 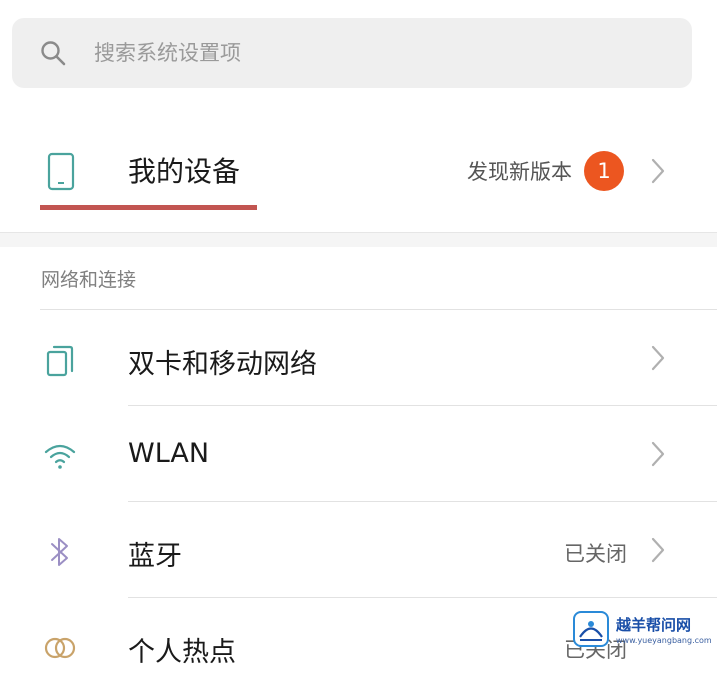 What do you see at coordinates (61, 172) in the screenshot?
I see `phone-icon` at bounding box center [61, 172].